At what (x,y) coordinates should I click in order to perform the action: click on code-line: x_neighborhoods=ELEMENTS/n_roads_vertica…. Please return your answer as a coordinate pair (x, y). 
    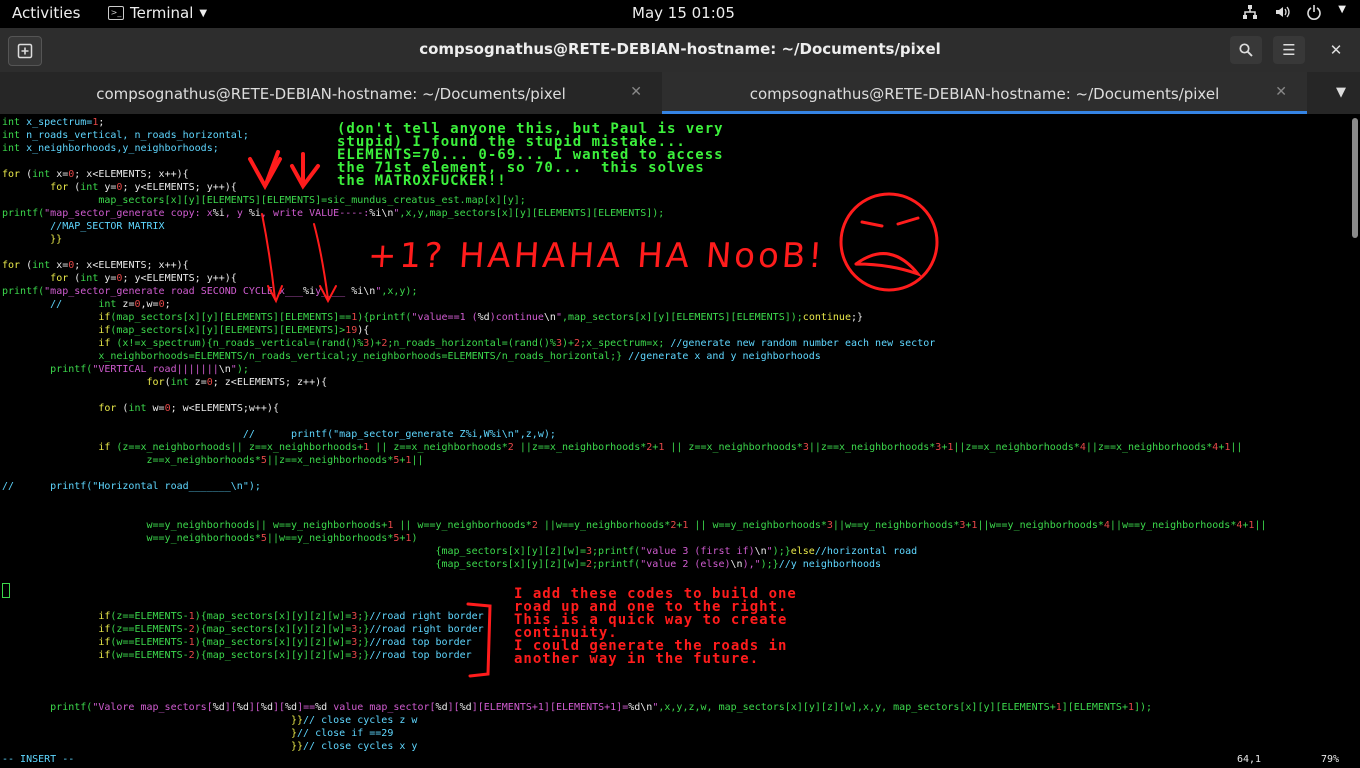
    Looking at the image, I should click on (411, 356).